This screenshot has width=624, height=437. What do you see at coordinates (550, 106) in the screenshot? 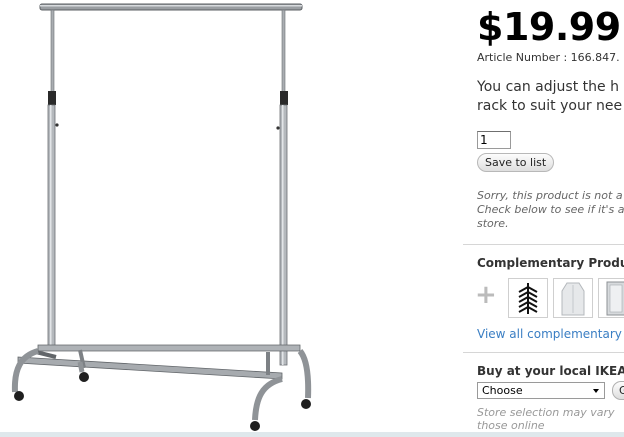
I see `description-line: rack to suit your nee` at bounding box center [550, 106].